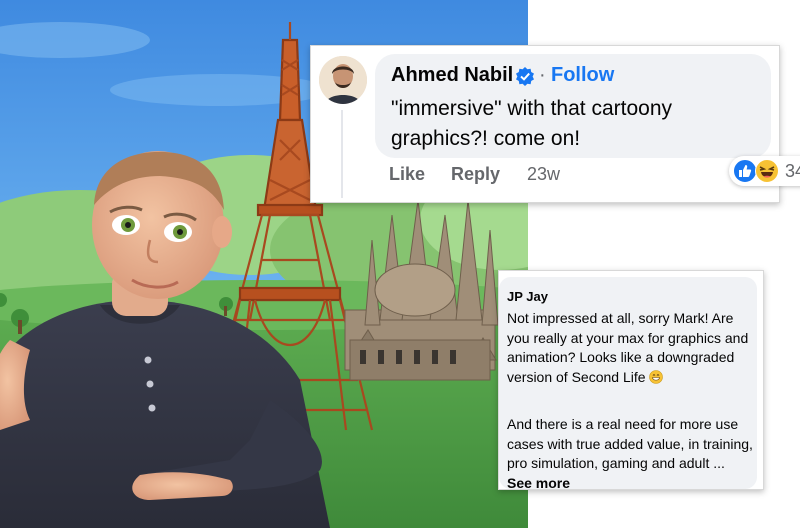 The image size is (800, 528). What do you see at coordinates (527, 296) in the screenshot?
I see `comment-author: JP Jay` at bounding box center [527, 296].